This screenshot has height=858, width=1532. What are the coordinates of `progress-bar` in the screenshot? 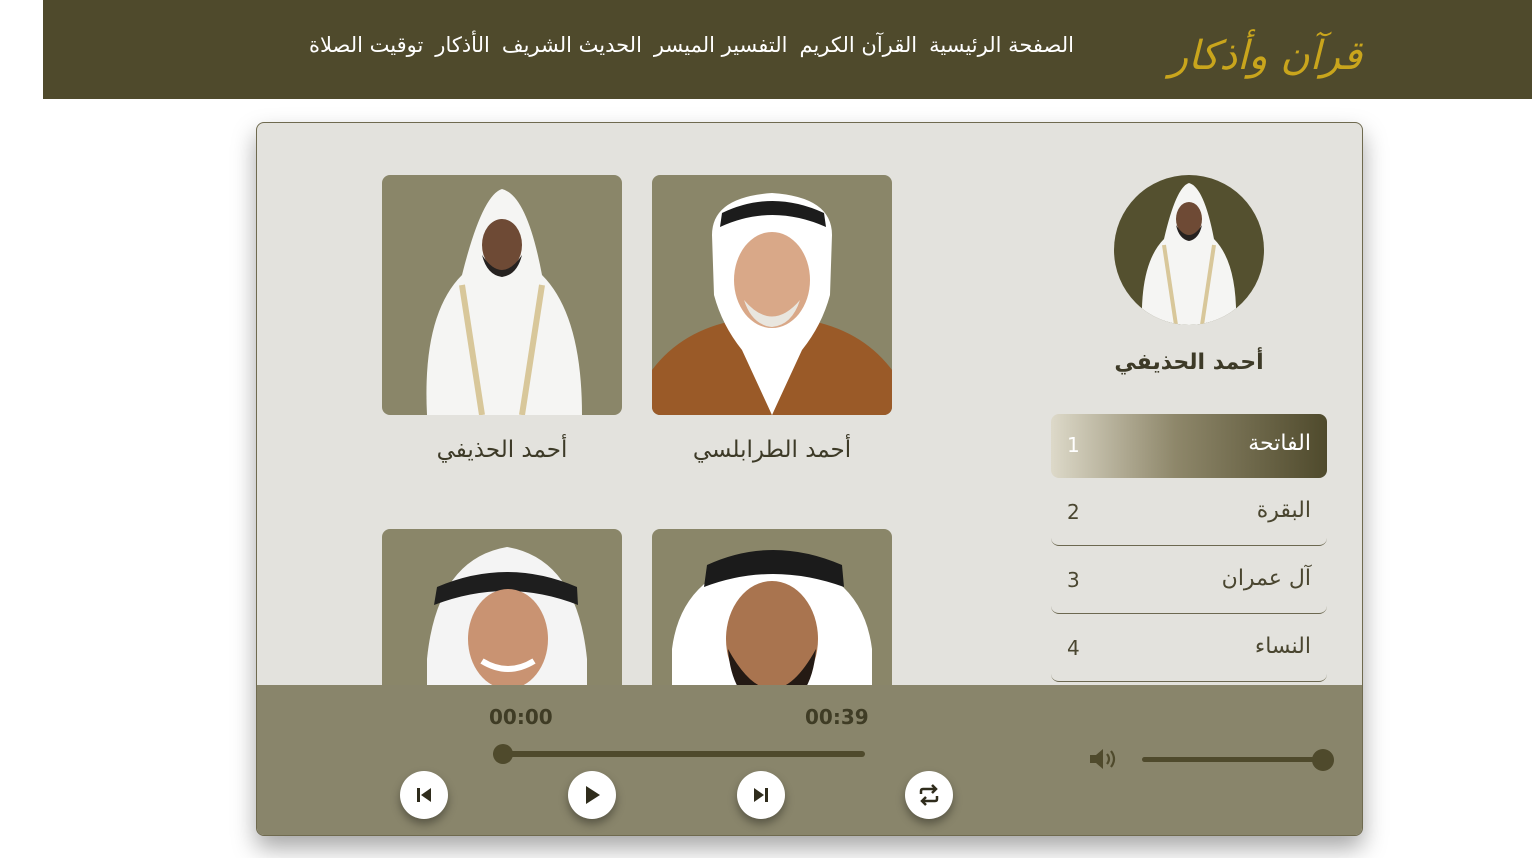 It's located at (679, 754).